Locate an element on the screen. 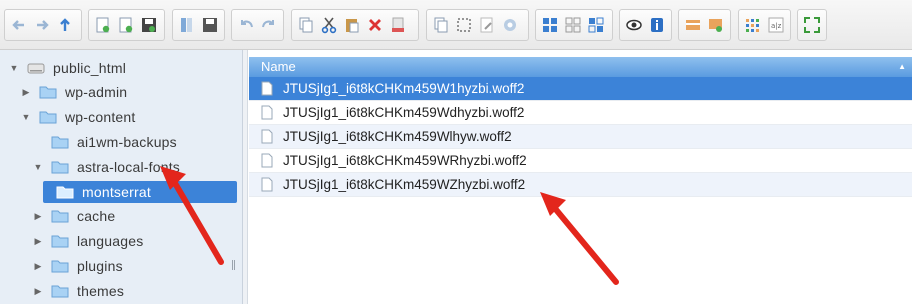 The height and width of the screenshot is (304, 912). annotation-arrow-left is located at coordinates (192, 215).